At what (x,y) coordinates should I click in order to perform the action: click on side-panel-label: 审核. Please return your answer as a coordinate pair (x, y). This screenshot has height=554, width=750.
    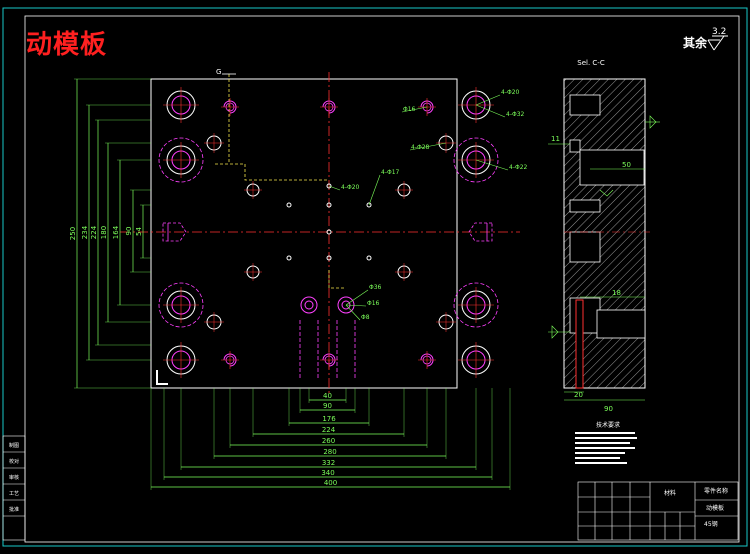
    Looking at the image, I should click on (14, 477).